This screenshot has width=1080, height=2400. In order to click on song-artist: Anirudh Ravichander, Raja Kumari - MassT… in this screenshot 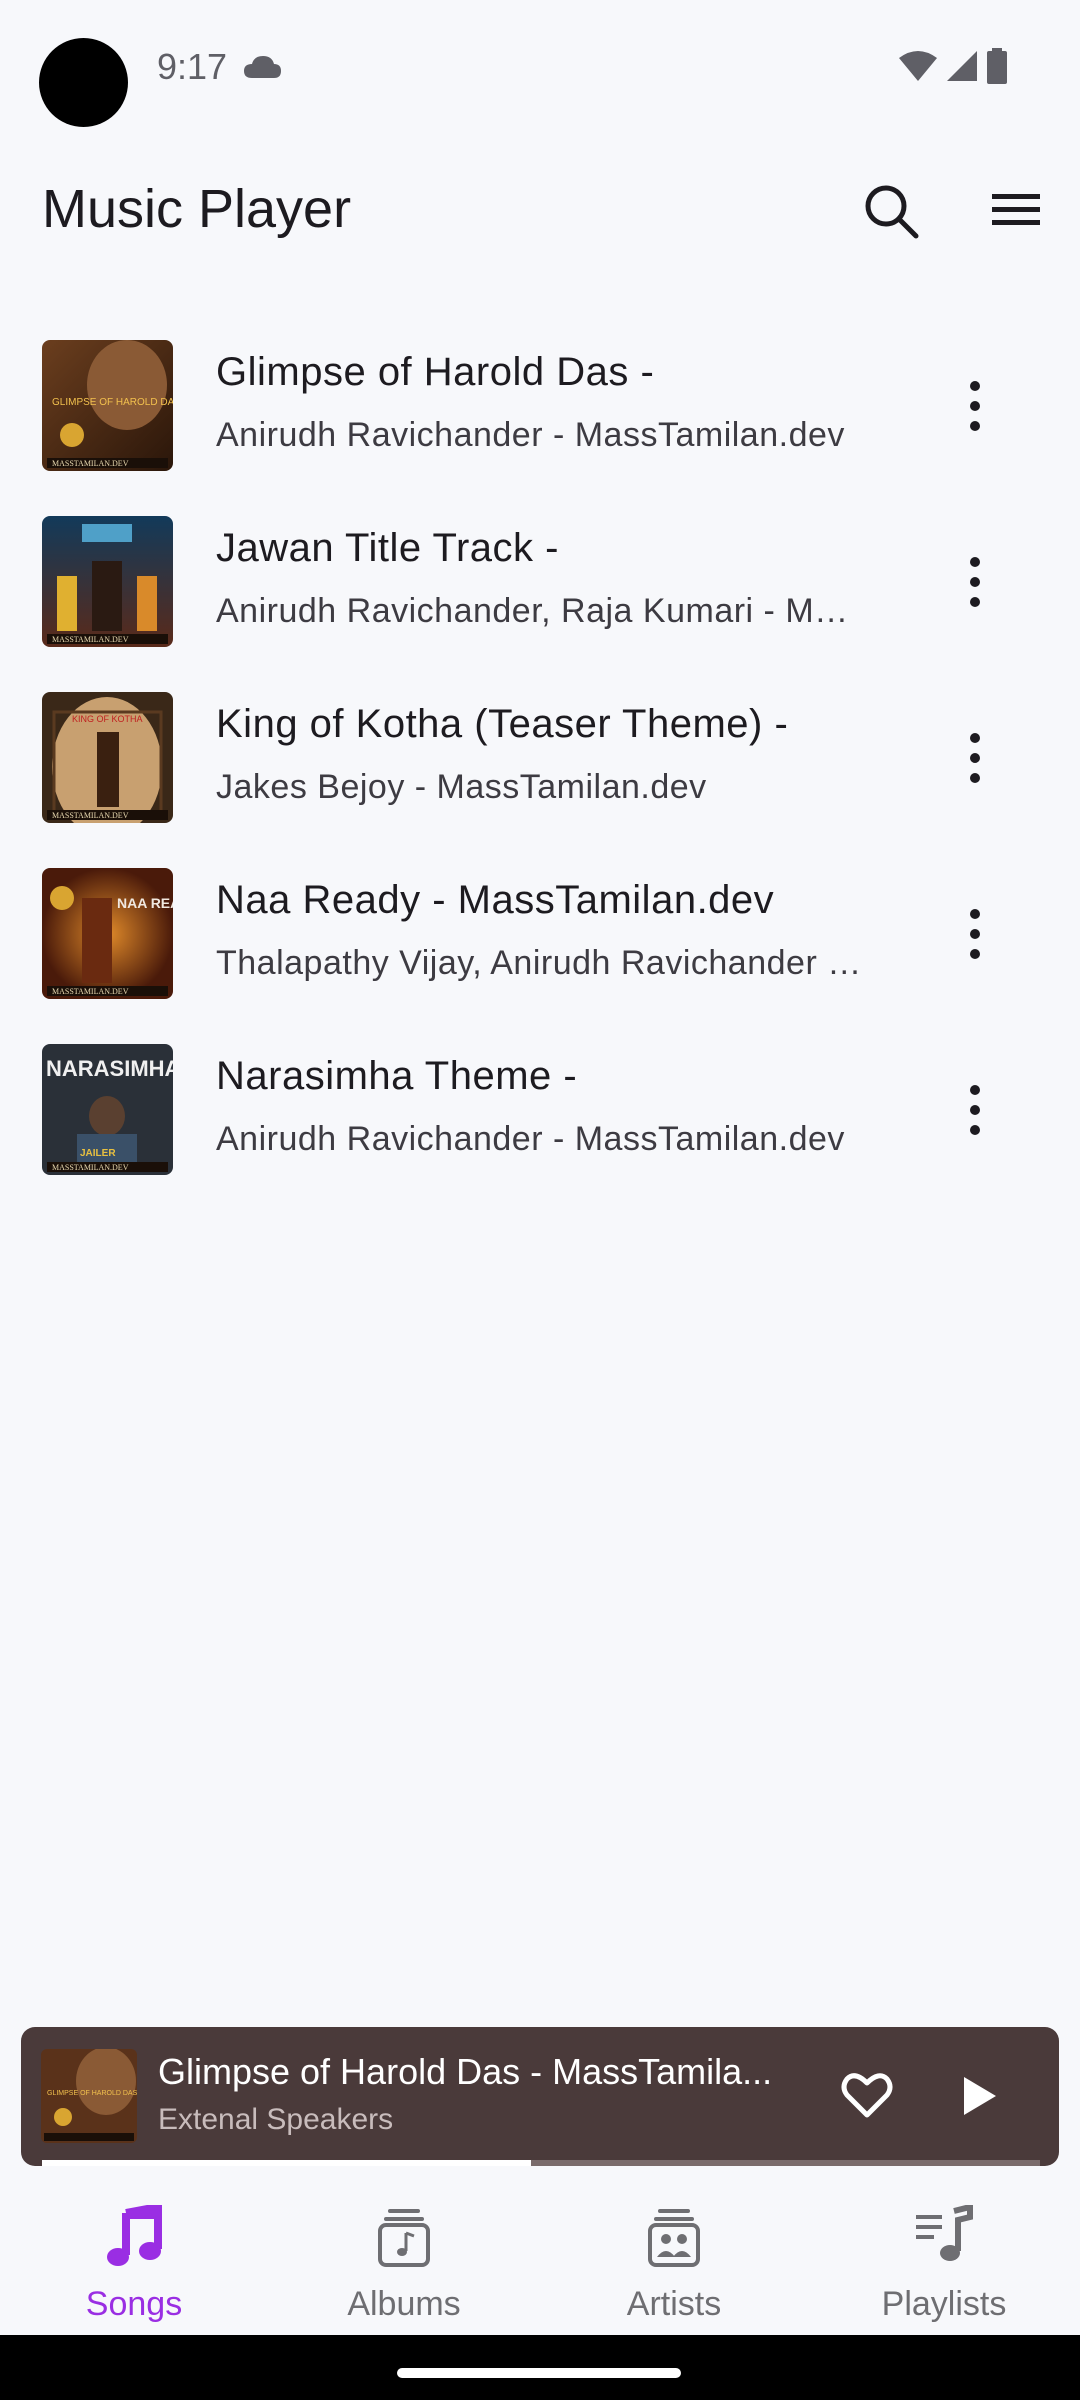, I will do `click(541, 611)`.